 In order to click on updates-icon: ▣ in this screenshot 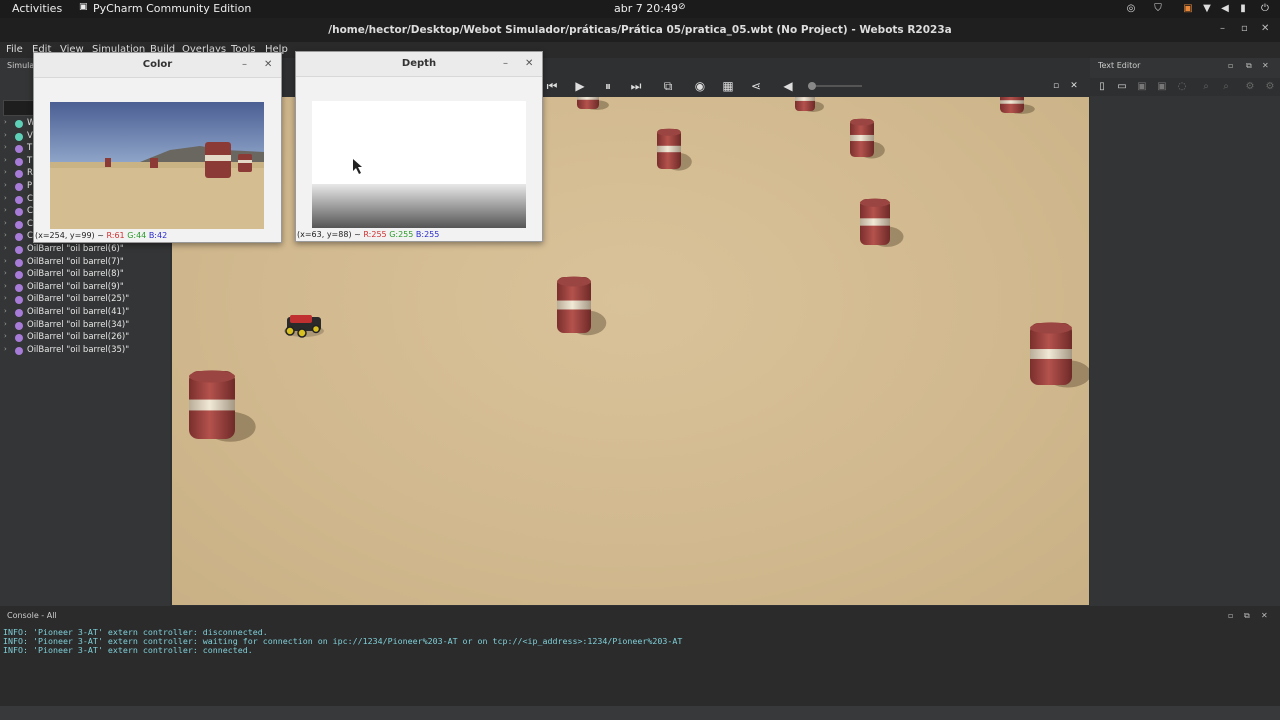, I will do `click(1188, 9)`.